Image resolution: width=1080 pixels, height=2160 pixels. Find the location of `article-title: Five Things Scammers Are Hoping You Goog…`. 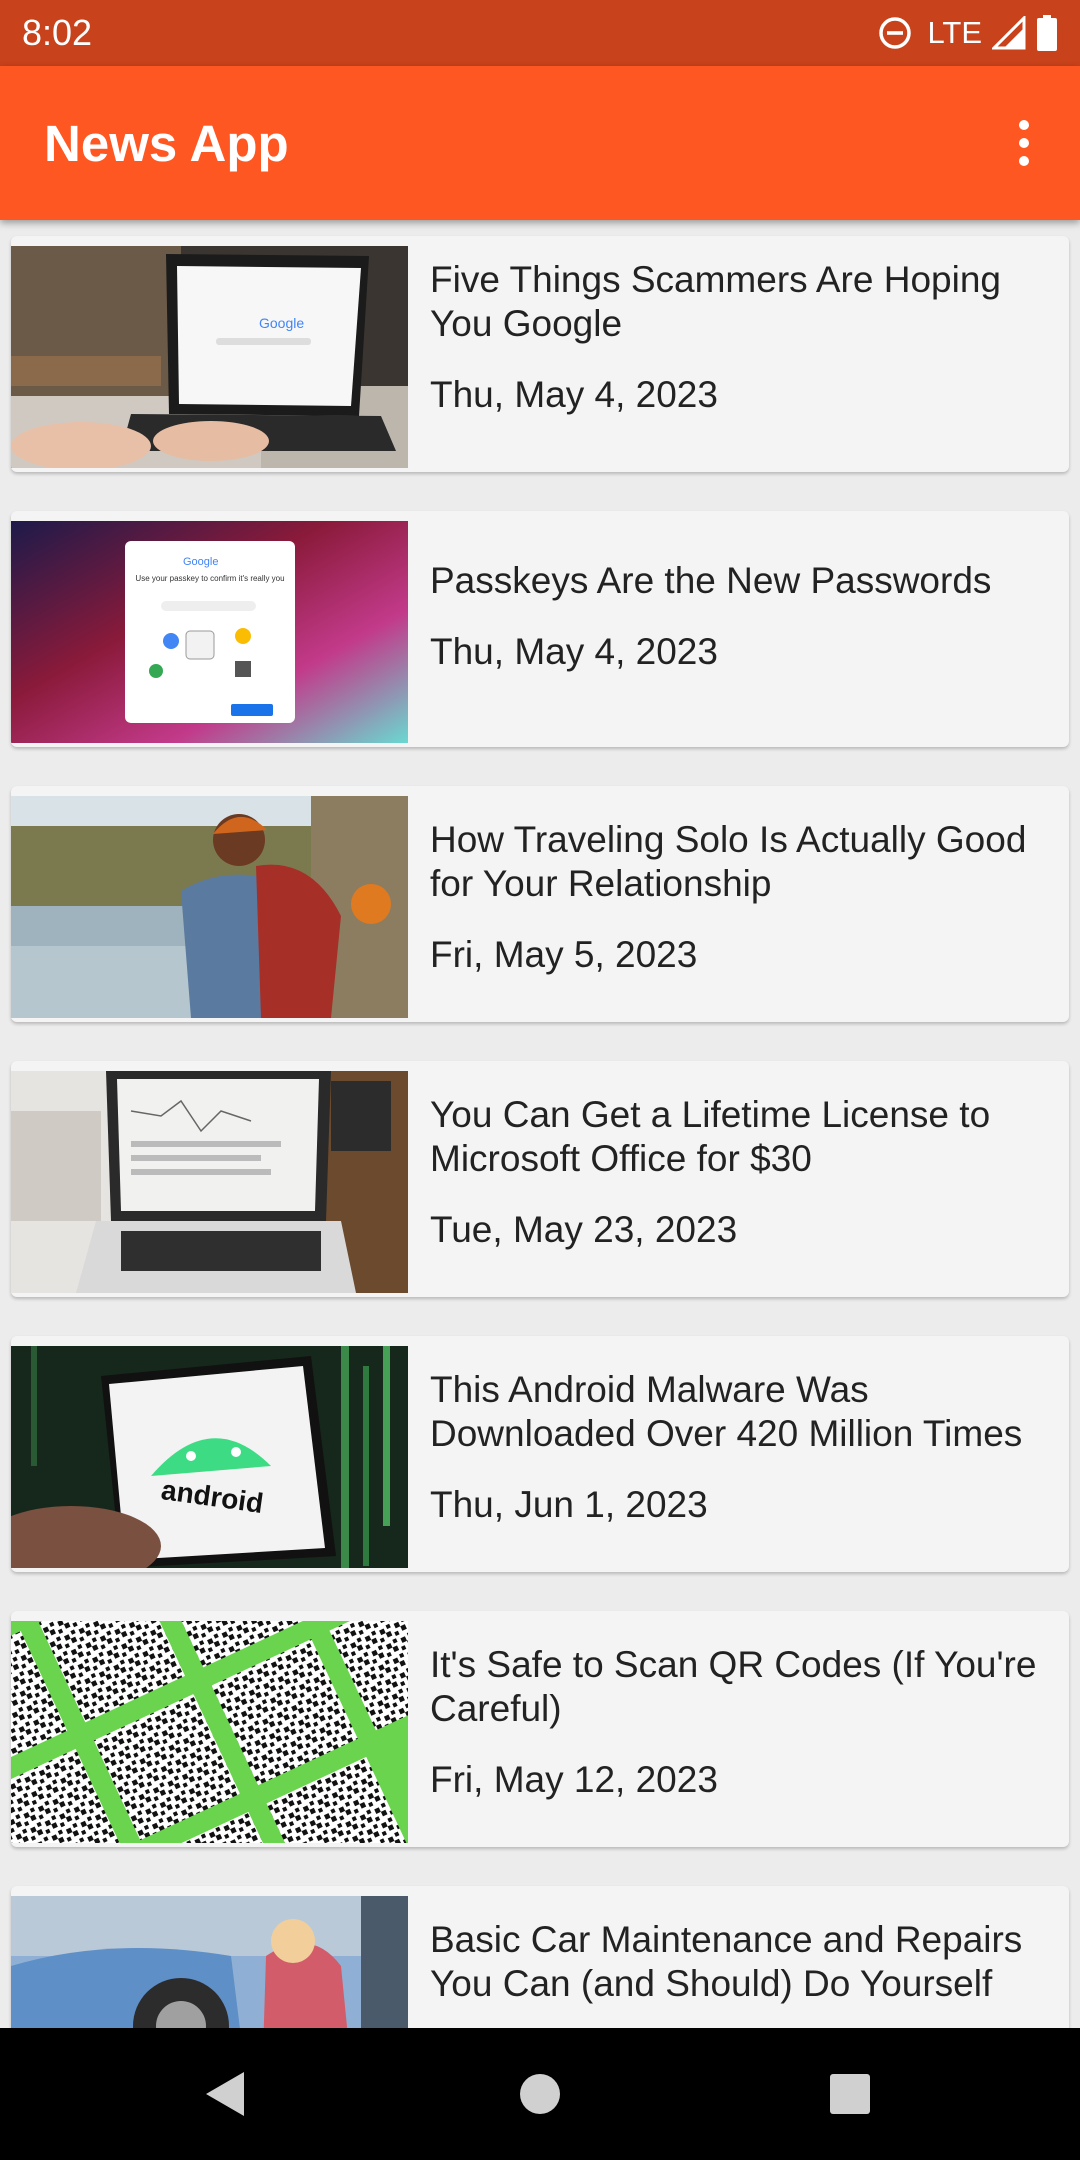

article-title: Five Things Scammers Are Hoping You Goog… is located at coordinates (715, 301).